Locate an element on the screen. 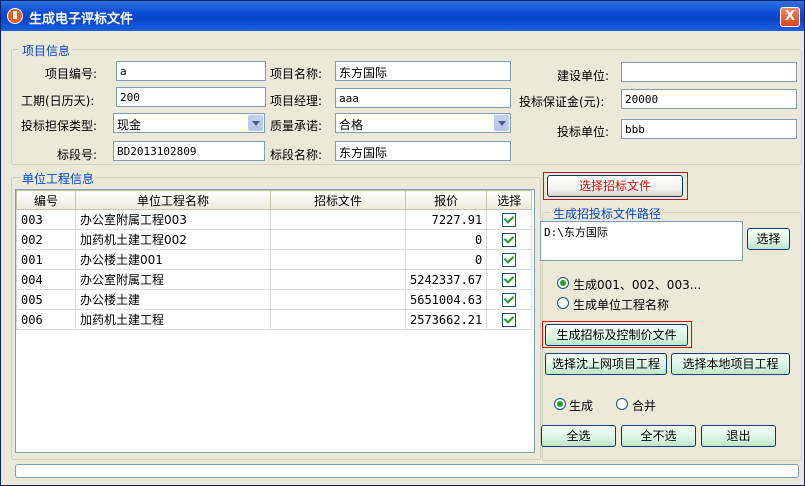 The height and width of the screenshot is (486, 805). project-no-label: 项目编号: is located at coordinates (71, 74).